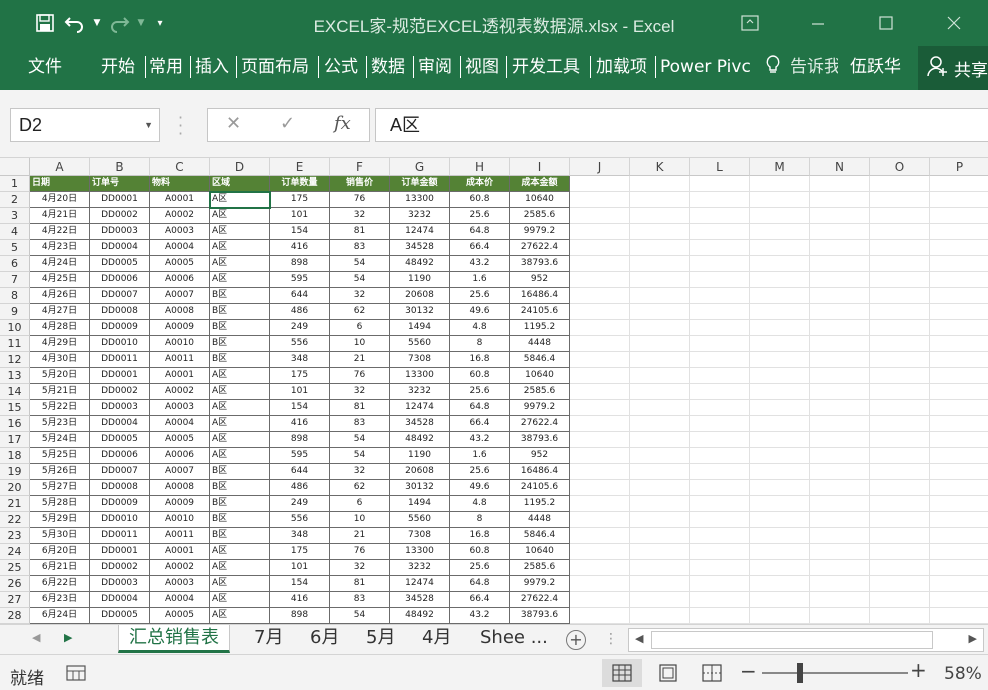  What do you see at coordinates (420, 328) in the screenshot?
I see `table-cell: 1494` at bounding box center [420, 328].